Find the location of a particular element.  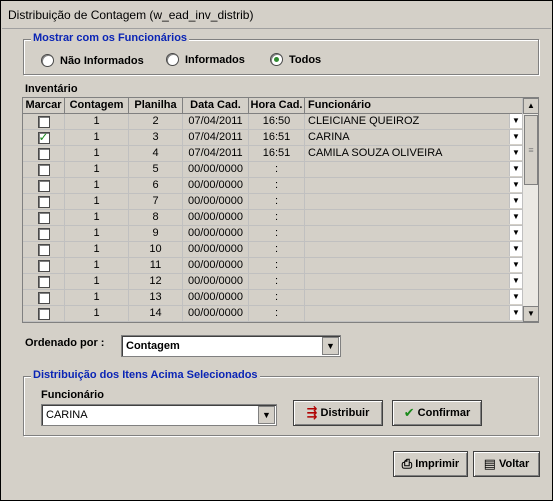

grid-scrollbar: ▲ ≡ ▼ is located at coordinates (530, 210).